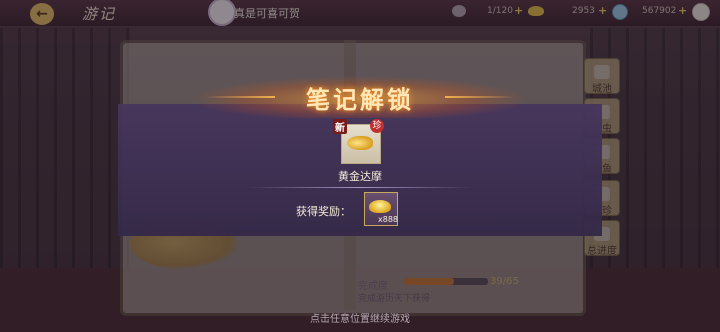  What do you see at coordinates (323, 211) in the screenshot?
I see `reward-label: 获得奖励：` at bounding box center [323, 211].